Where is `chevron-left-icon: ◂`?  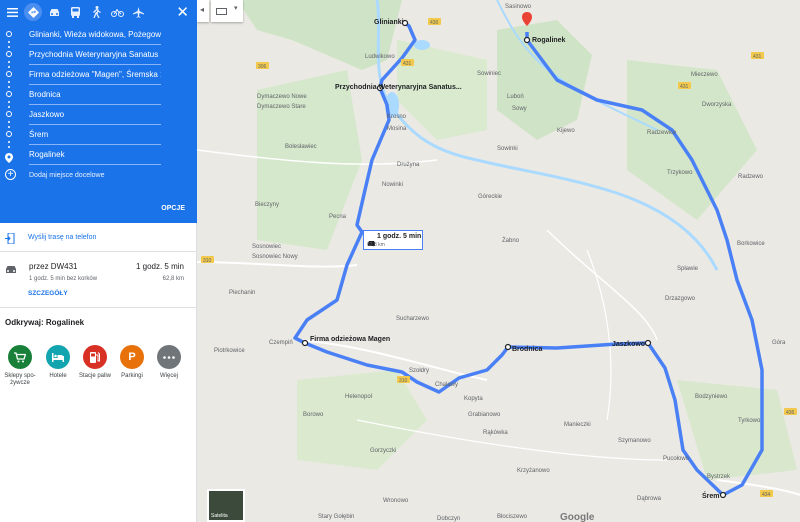 chevron-left-icon: ◂ is located at coordinates (202, 9).